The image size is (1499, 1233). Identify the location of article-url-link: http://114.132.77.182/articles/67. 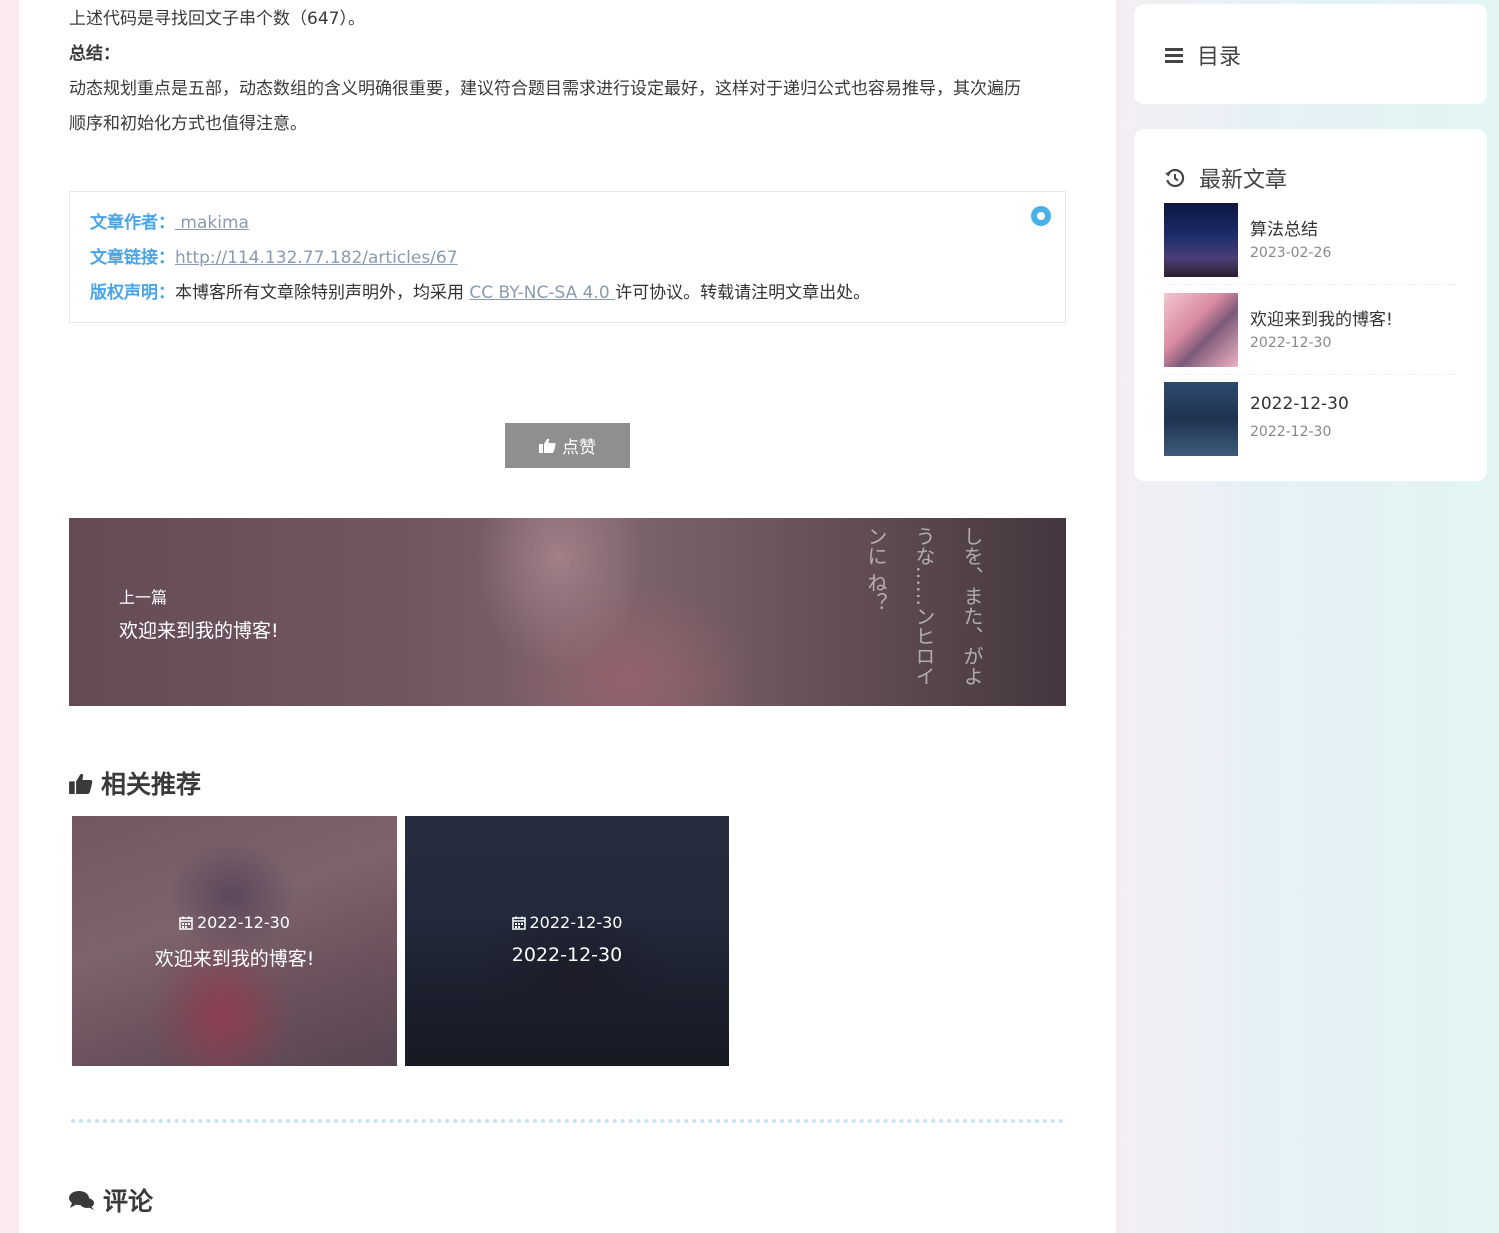
(316, 258).